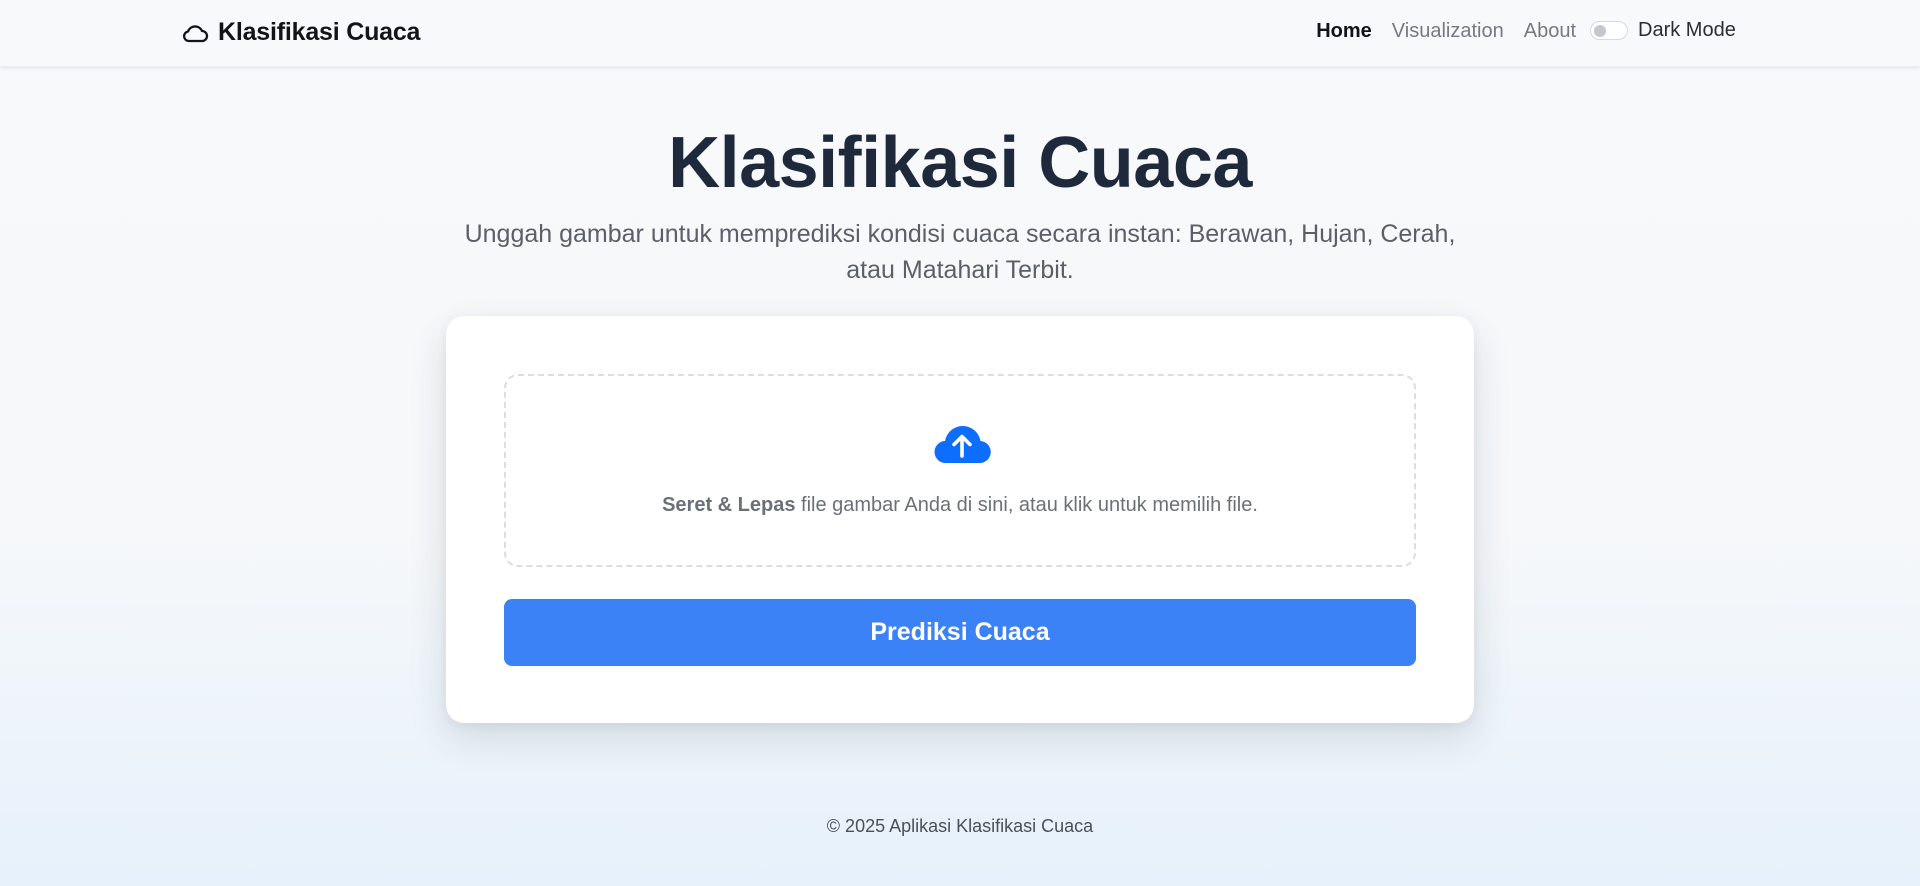  Describe the element at coordinates (1600, 31) in the screenshot. I see `toggle-knob` at that location.